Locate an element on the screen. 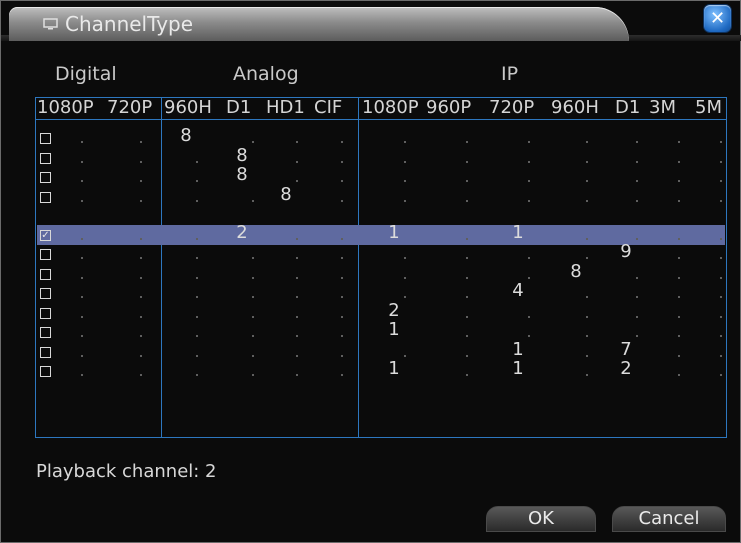 Image resolution: width=741 pixels, height=543 pixels. channel-count-cell: 7 is located at coordinates (625, 350).